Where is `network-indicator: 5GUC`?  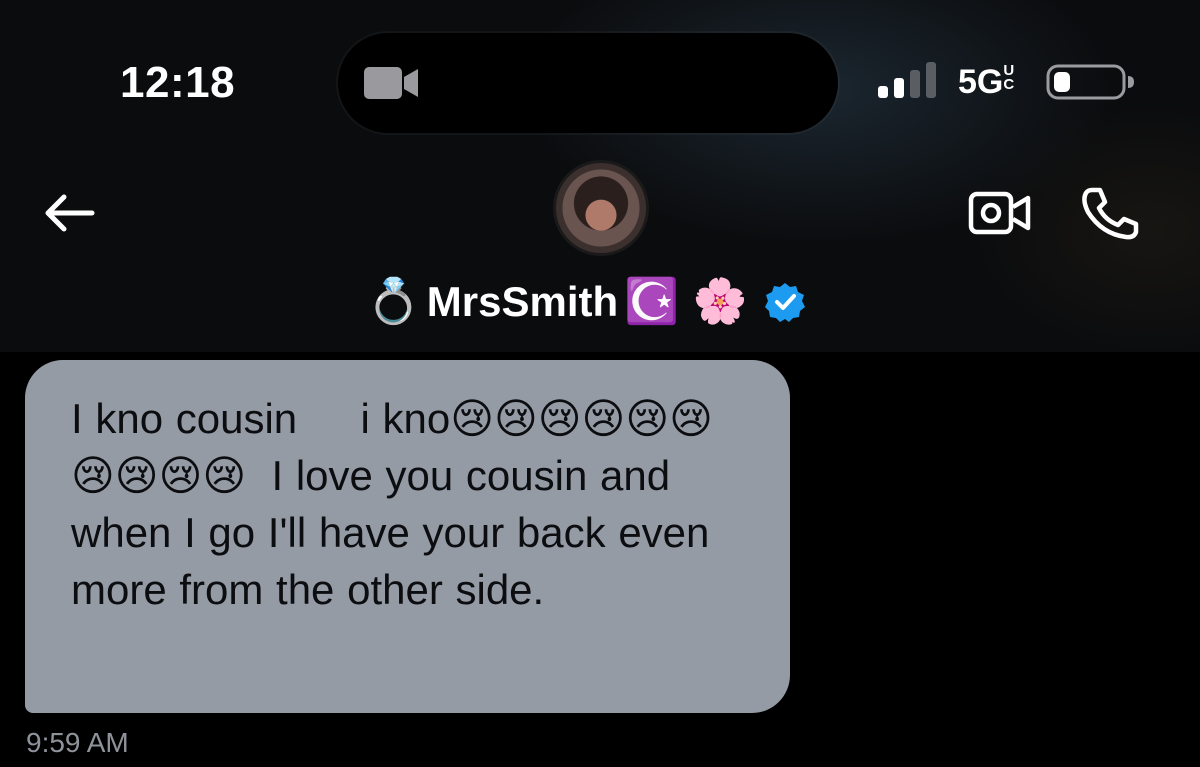
network-indicator: 5GUC is located at coordinates (987, 82).